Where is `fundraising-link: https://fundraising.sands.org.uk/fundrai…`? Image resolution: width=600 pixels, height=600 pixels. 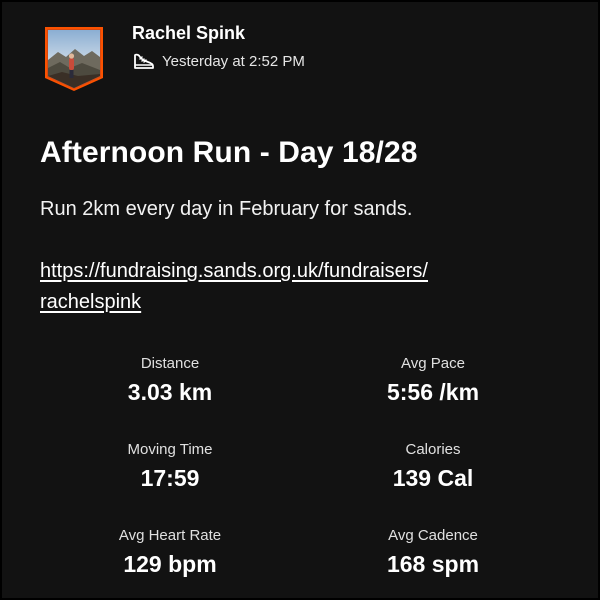 fundraising-link: https://fundraising.sands.org.uk/fundrai… is located at coordinates (234, 287).